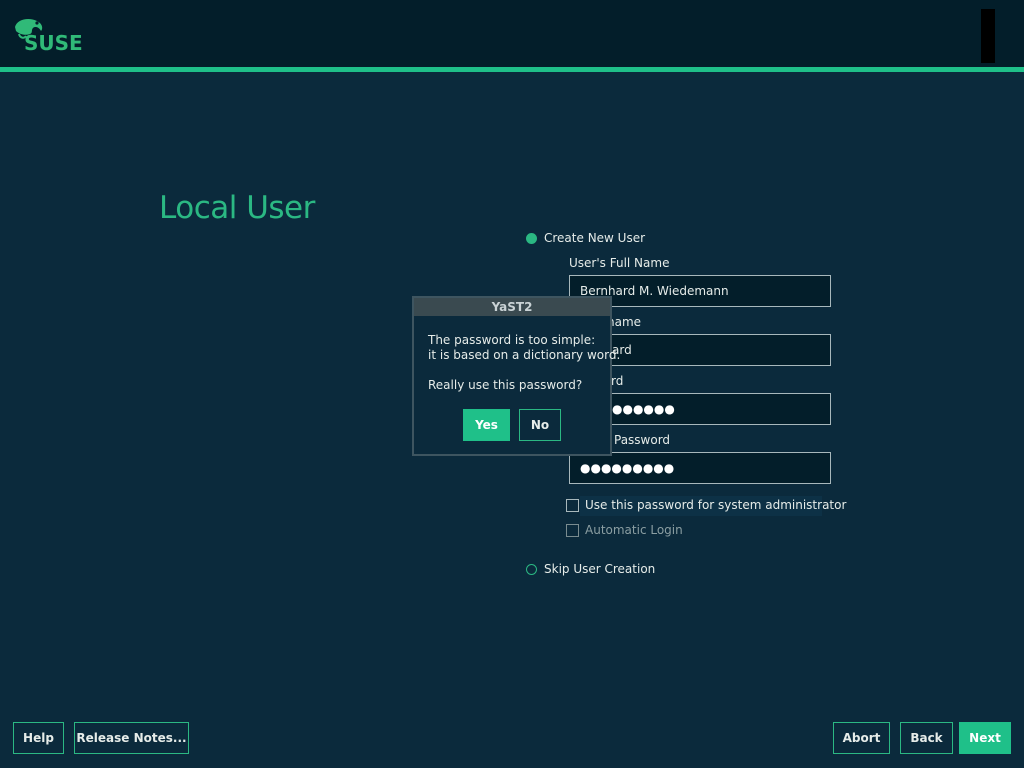 This screenshot has width=1024, height=768. Describe the element at coordinates (700, 468) in the screenshot. I see `confirm-password-input: ●●●●●●●●●` at that location.